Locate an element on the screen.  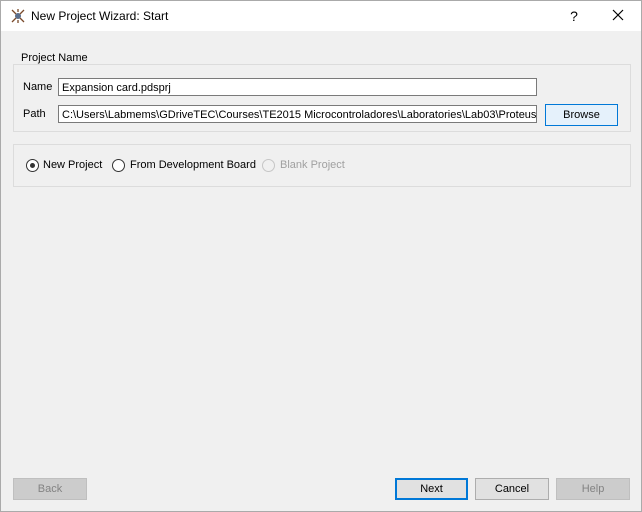
back-button: Back is located at coordinates (50, 489).